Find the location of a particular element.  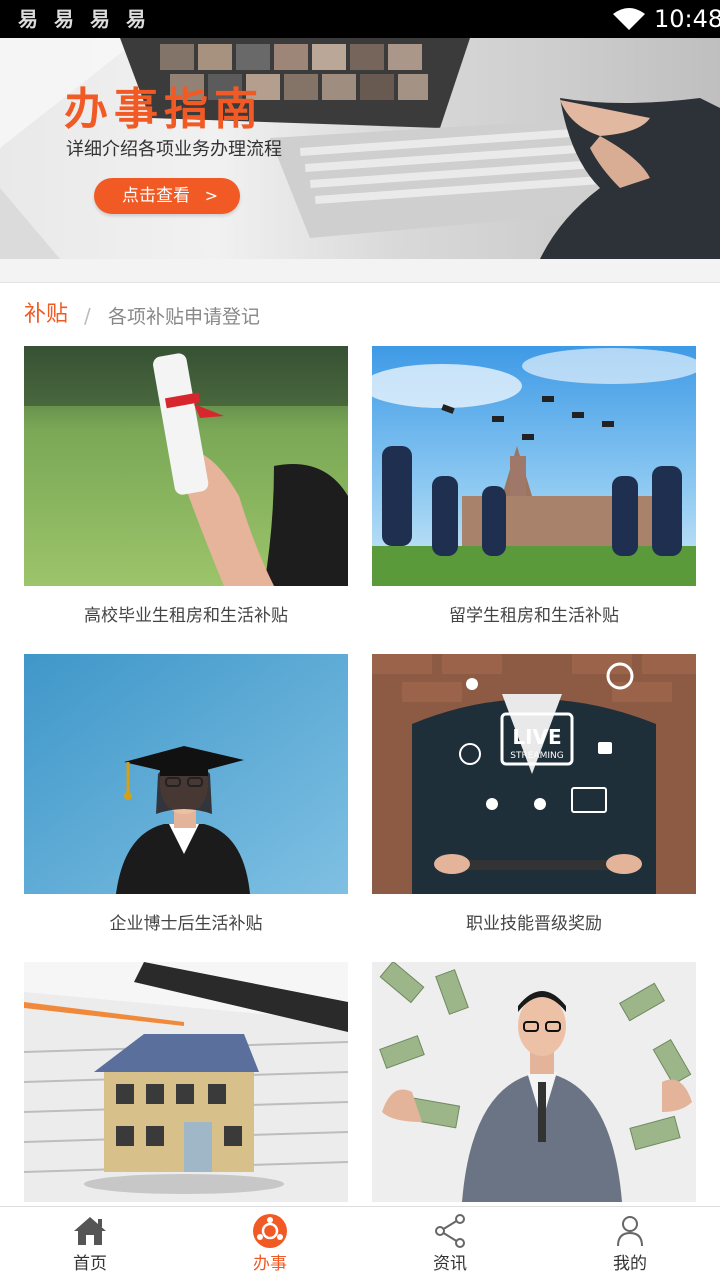

subsidy-card-housing is located at coordinates (186, 1082).